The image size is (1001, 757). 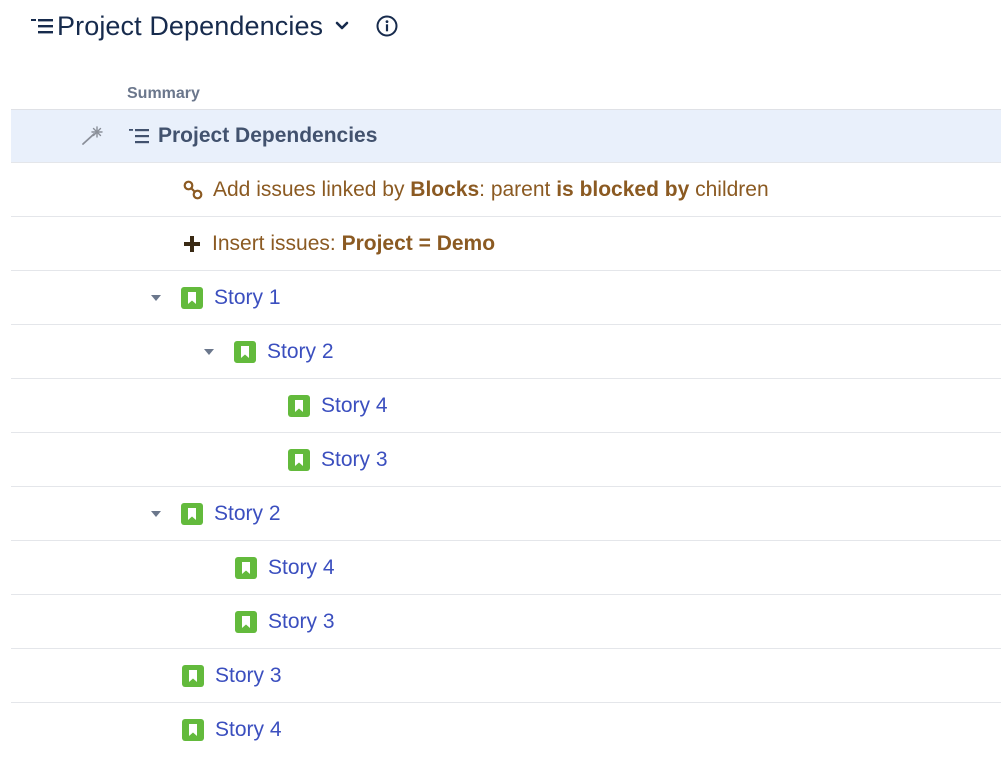 I want to click on page-title: Project Dependencies, so click(x=190, y=26).